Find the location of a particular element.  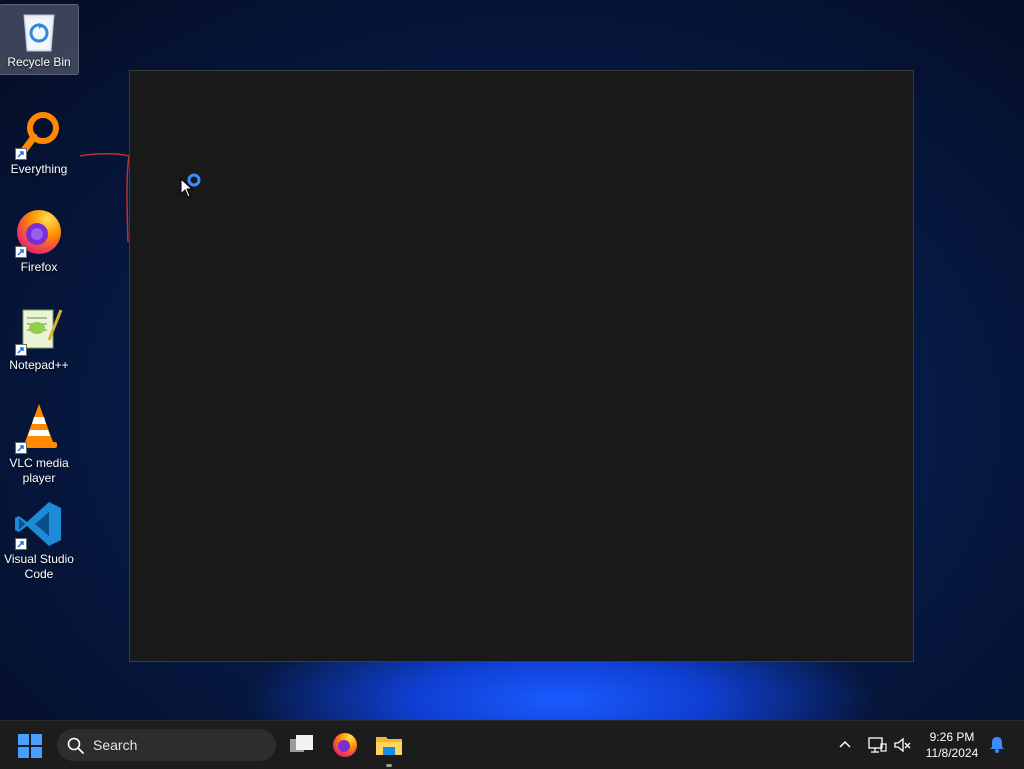

desktop-icon-vscode: Visual Studio Code is located at coordinates (39, 538).